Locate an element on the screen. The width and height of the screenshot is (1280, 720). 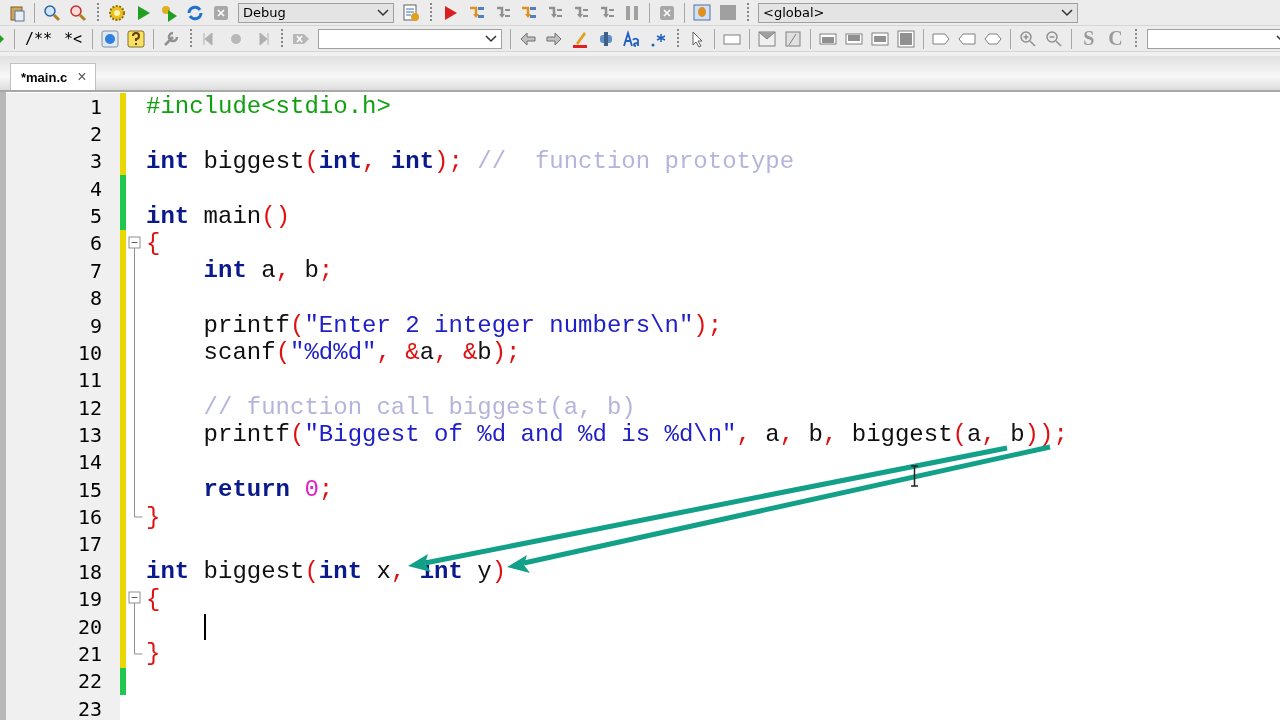
line-number: 10 is located at coordinates (63, 353).